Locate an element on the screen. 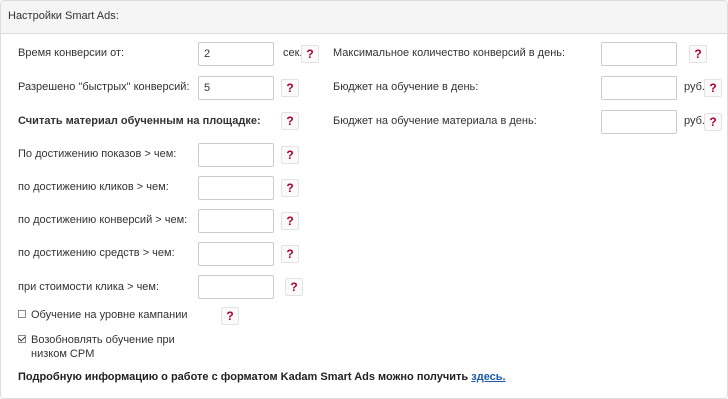 The image size is (728, 399). learning-budget-label: Бюджет на обучение в день: is located at coordinates (406, 87).